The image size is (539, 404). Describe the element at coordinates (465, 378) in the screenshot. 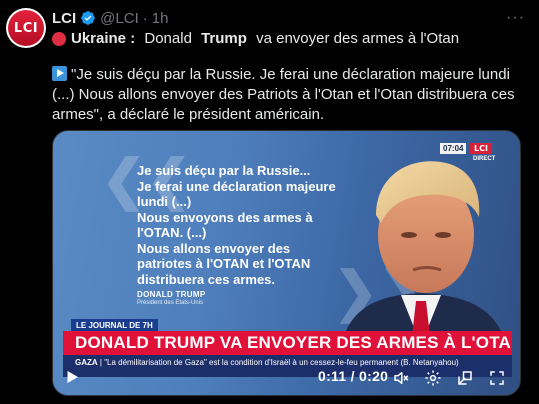

I see `popout-icon` at that location.